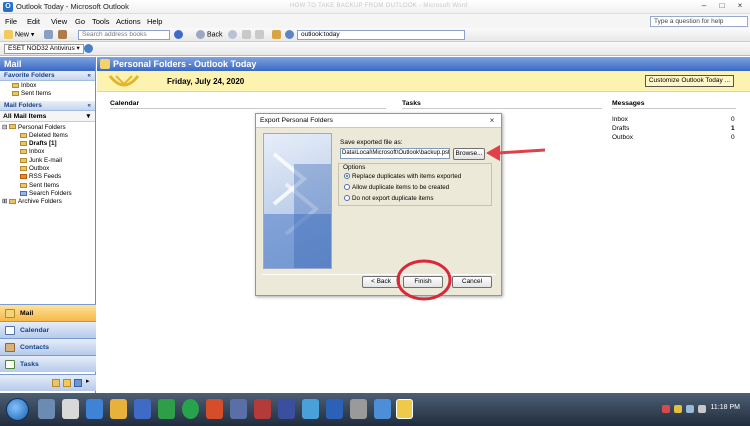 This screenshot has height=426, width=750. Describe the element at coordinates (94, 409) in the screenshot. I see `taskbar-ie-icon` at that location.